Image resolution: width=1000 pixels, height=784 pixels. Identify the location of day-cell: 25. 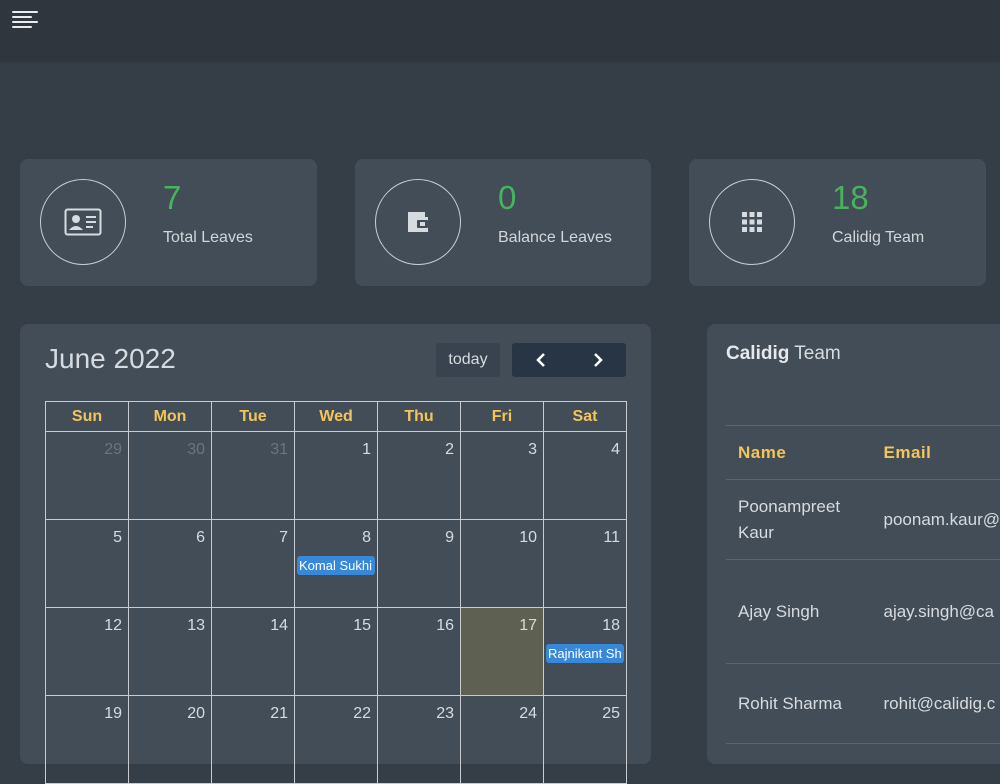
(585, 740).